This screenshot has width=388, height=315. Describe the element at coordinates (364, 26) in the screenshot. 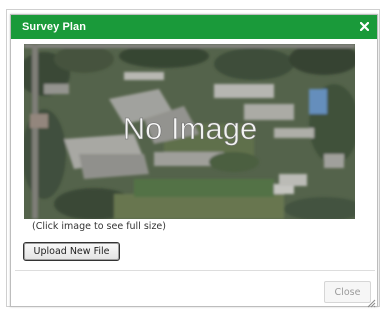

I see `close-icon` at that location.